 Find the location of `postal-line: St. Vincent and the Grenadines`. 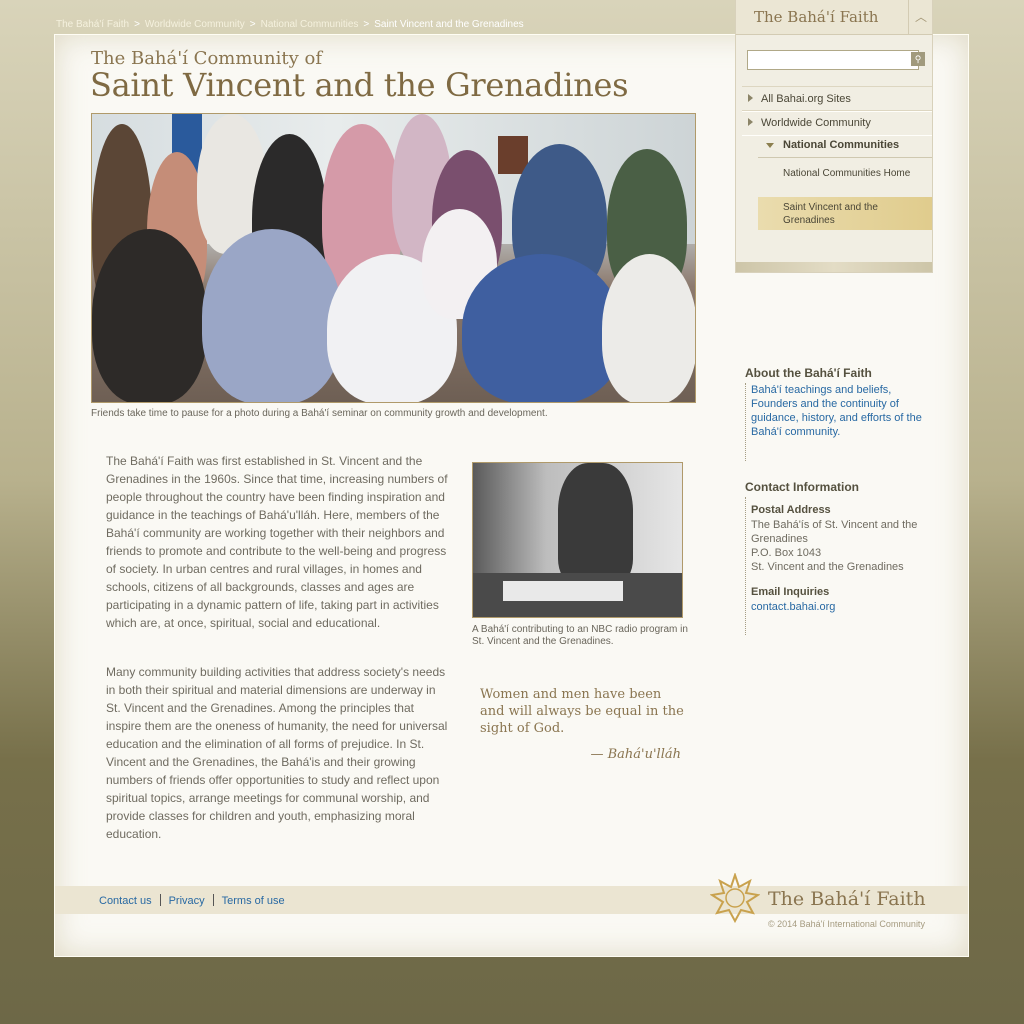

postal-line: St. Vincent and the Grenadines is located at coordinates (827, 567).